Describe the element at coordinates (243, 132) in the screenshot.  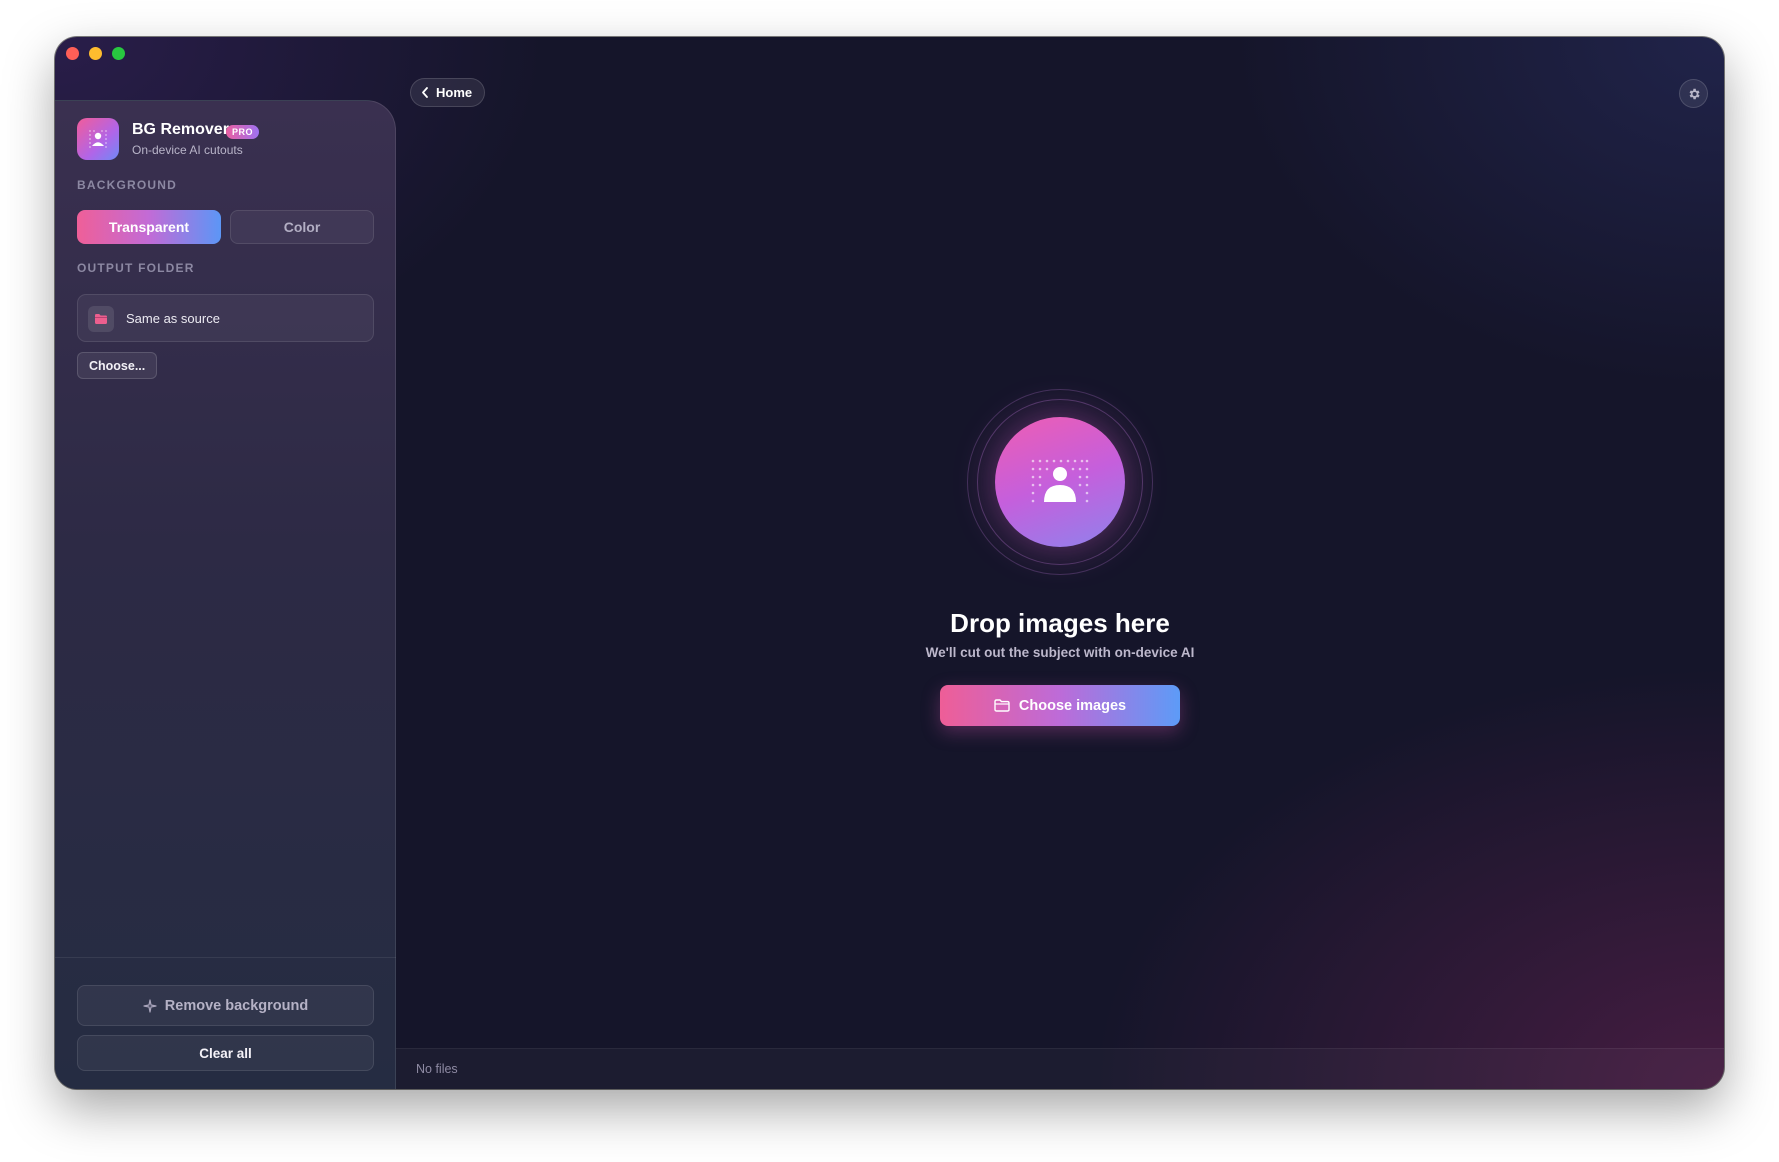
I see `pro-badge: PRO` at that location.